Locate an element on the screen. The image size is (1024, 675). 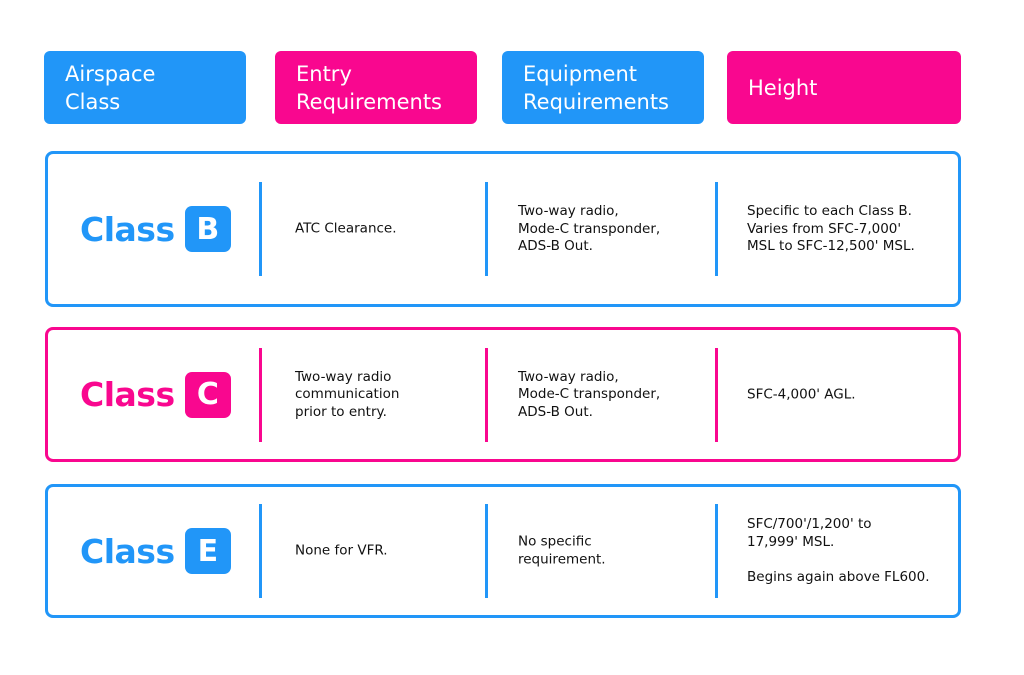
header-label: Airspace Class is located at coordinates (110, 87).